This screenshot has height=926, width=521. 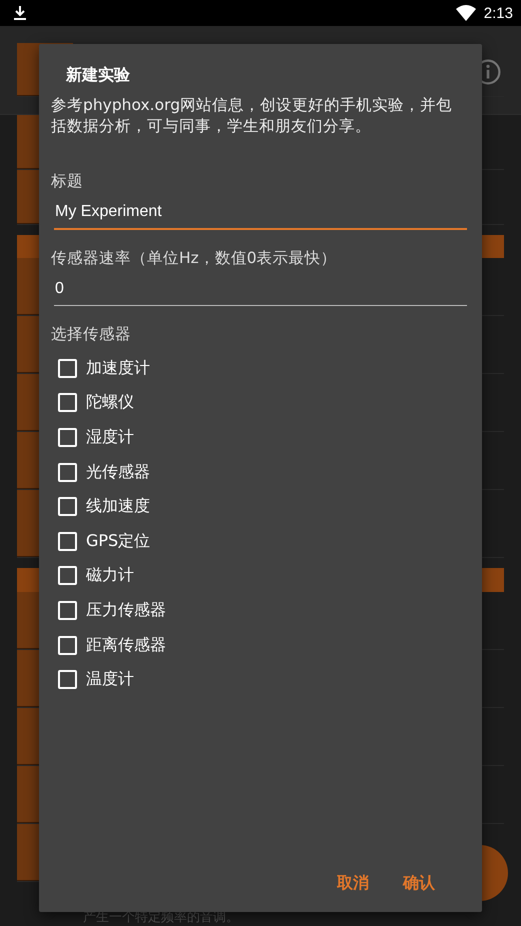 What do you see at coordinates (118, 541) in the screenshot?
I see `checkbox-label: GPS定位` at bounding box center [118, 541].